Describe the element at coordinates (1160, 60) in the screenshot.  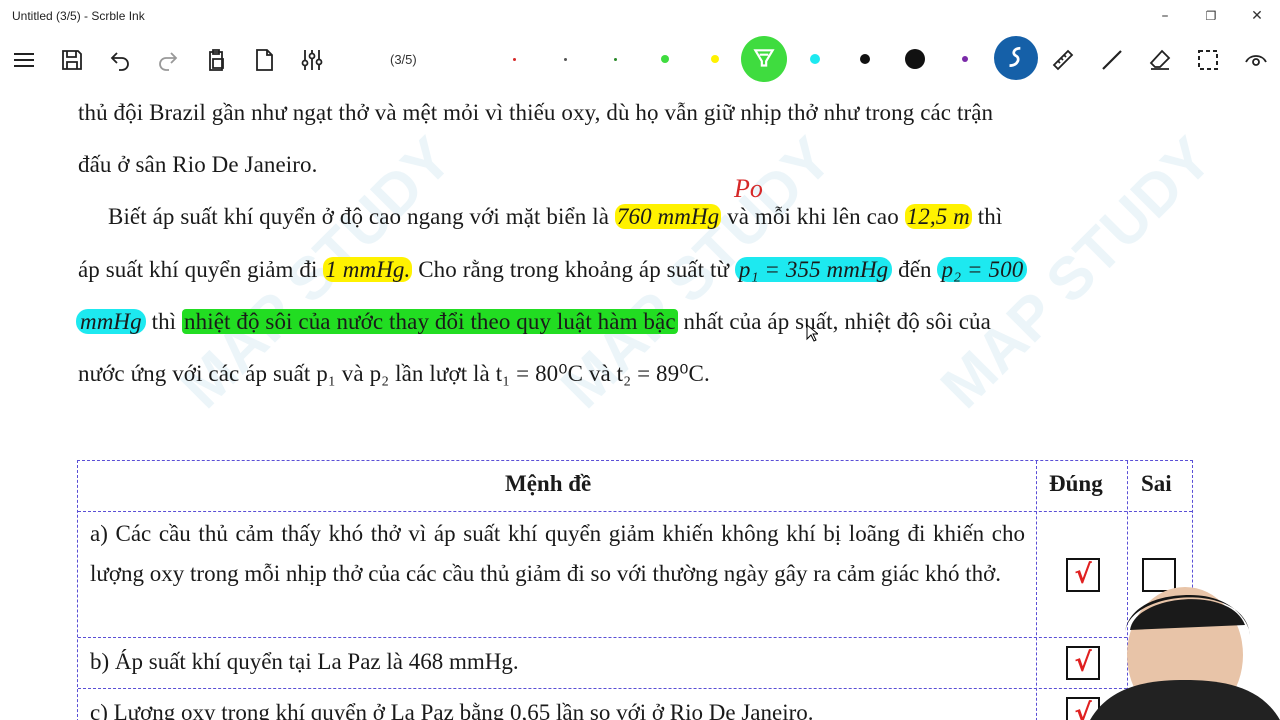
I see `eraser-icon` at that location.